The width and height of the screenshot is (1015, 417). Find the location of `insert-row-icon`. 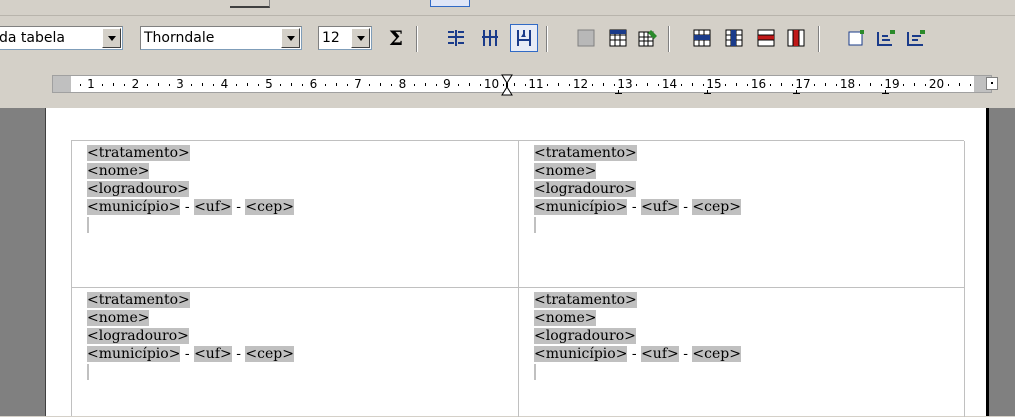

insert-row-icon is located at coordinates (702, 38).